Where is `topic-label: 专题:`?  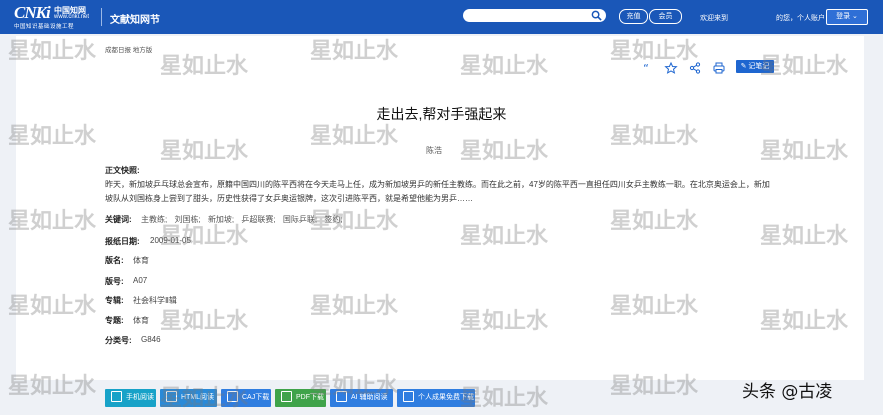 topic-label: 专题: is located at coordinates (114, 320).